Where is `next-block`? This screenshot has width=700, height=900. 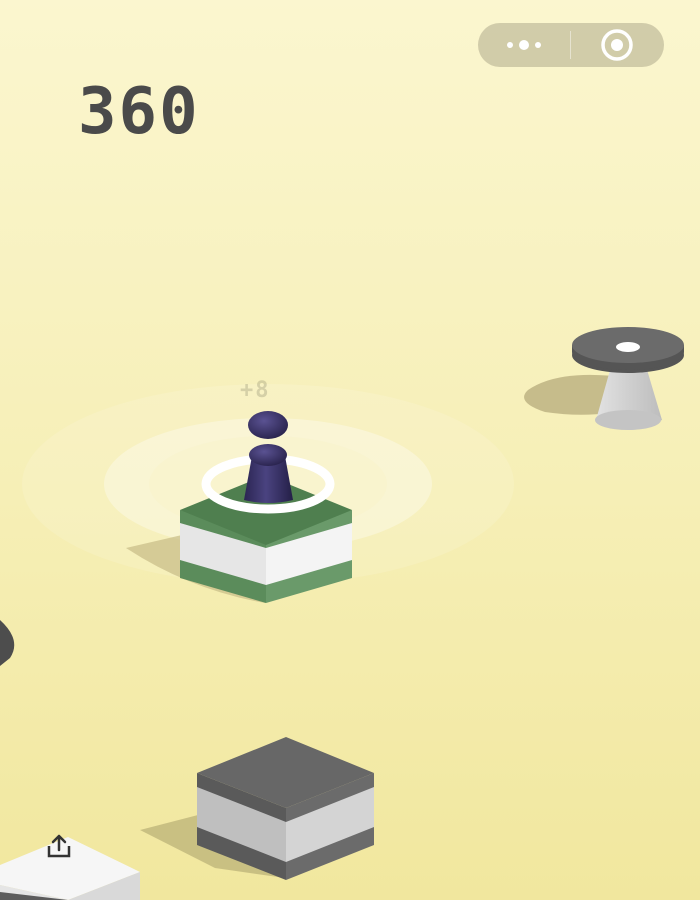 next-block is located at coordinates (257, 808).